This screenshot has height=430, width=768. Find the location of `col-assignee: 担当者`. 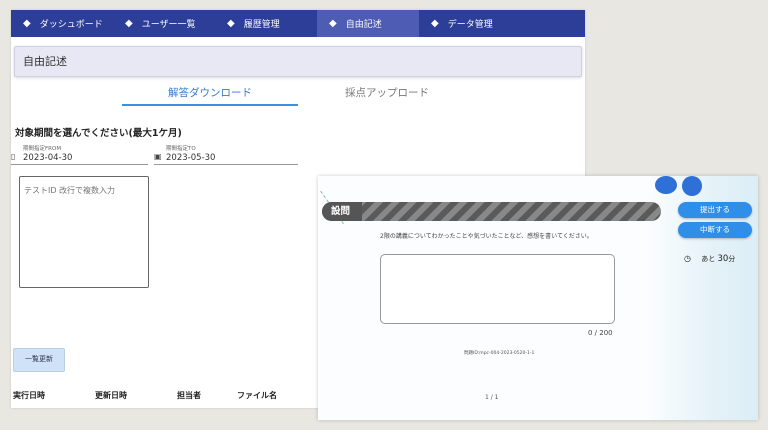

col-assignee: 担当者 is located at coordinates (189, 395).